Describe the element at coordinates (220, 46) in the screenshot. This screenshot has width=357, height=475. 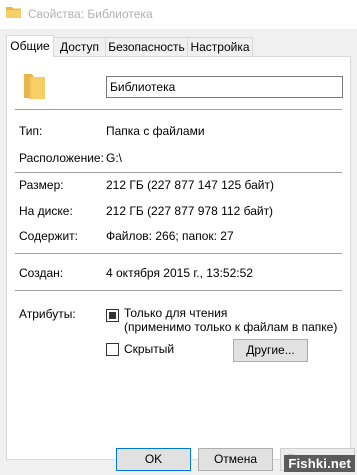
I see `tab-customize: Настройка` at that location.